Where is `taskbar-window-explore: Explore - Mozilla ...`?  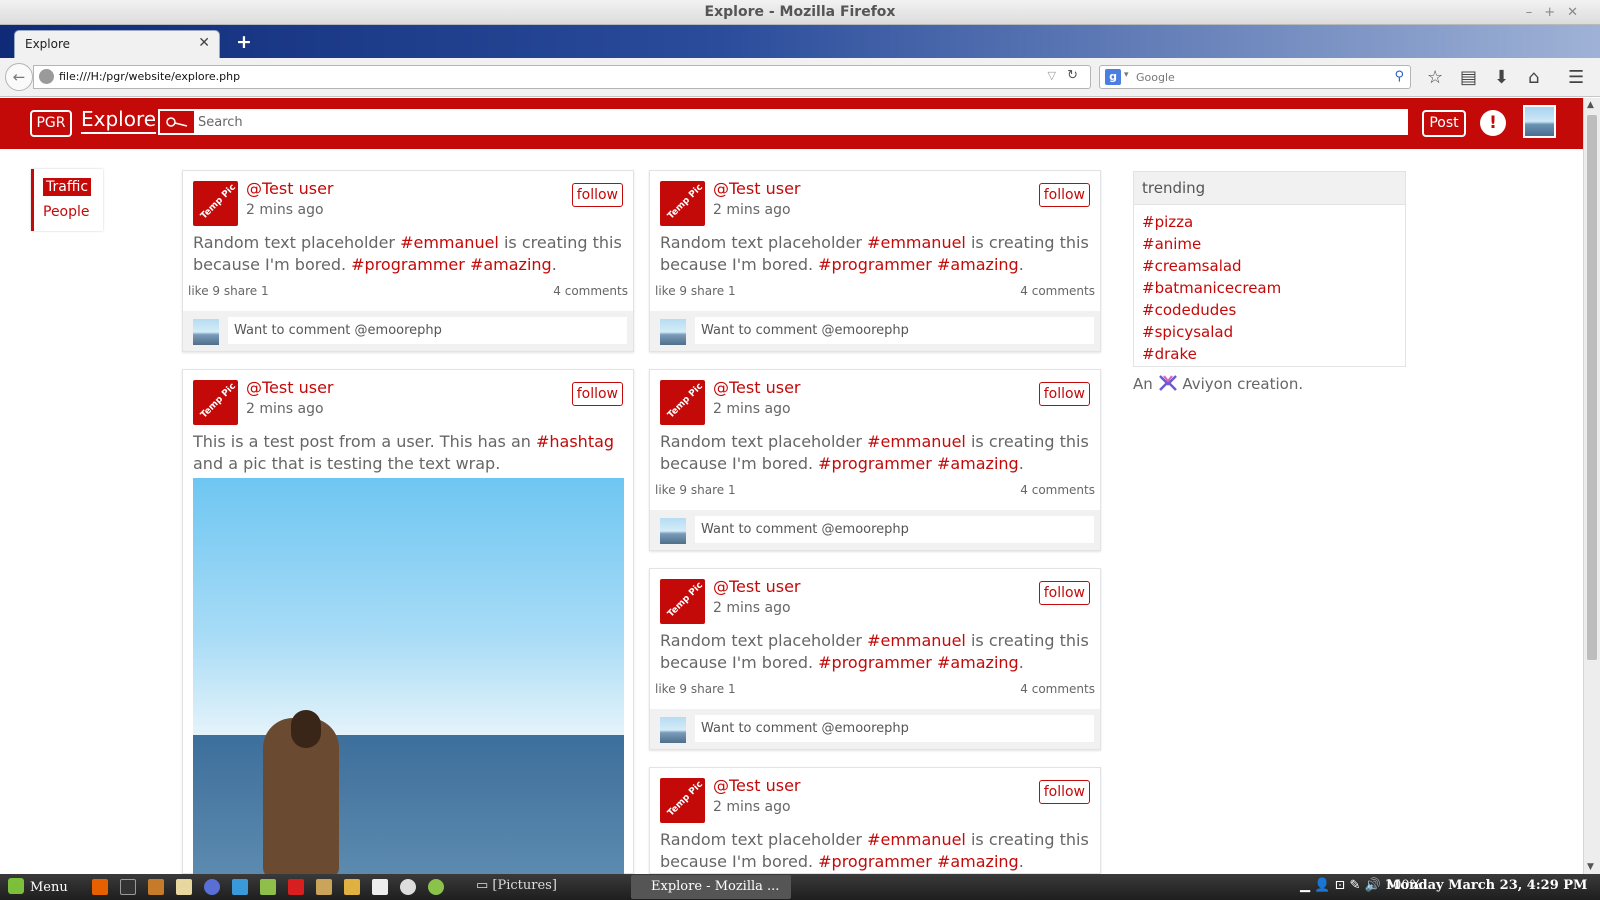
taskbar-window-explore: Explore - Mozilla ... is located at coordinates (711, 887).